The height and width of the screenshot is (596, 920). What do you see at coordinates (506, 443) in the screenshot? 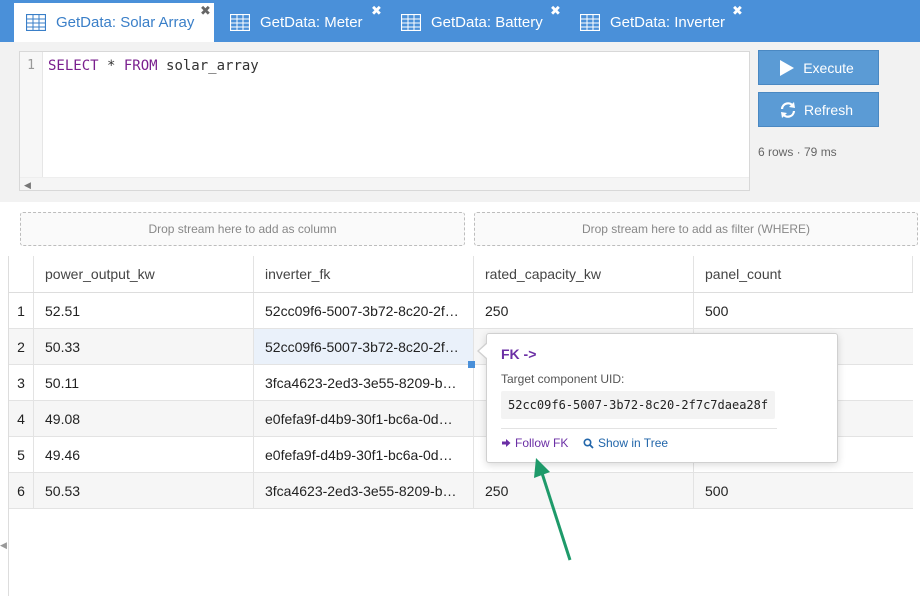
I see `arrow-right-icon` at bounding box center [506, 443].